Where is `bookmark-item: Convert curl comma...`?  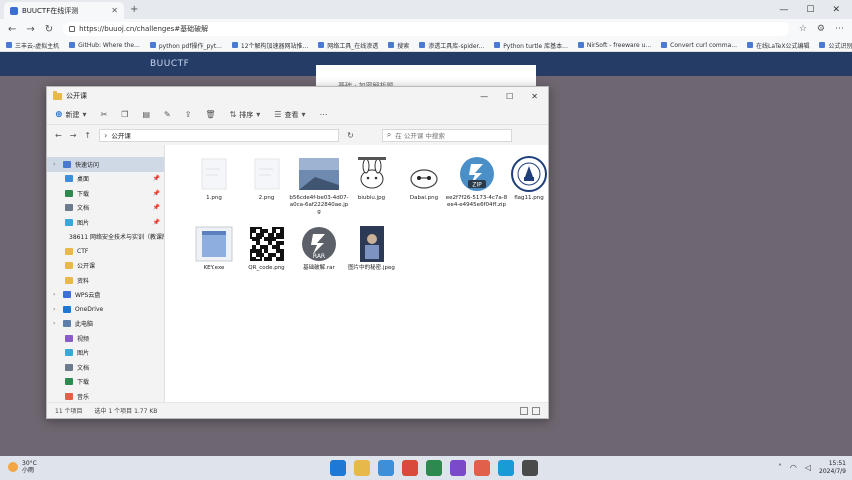 bookmark-item: Convert curl comma... is located at coordinates (699, 45).